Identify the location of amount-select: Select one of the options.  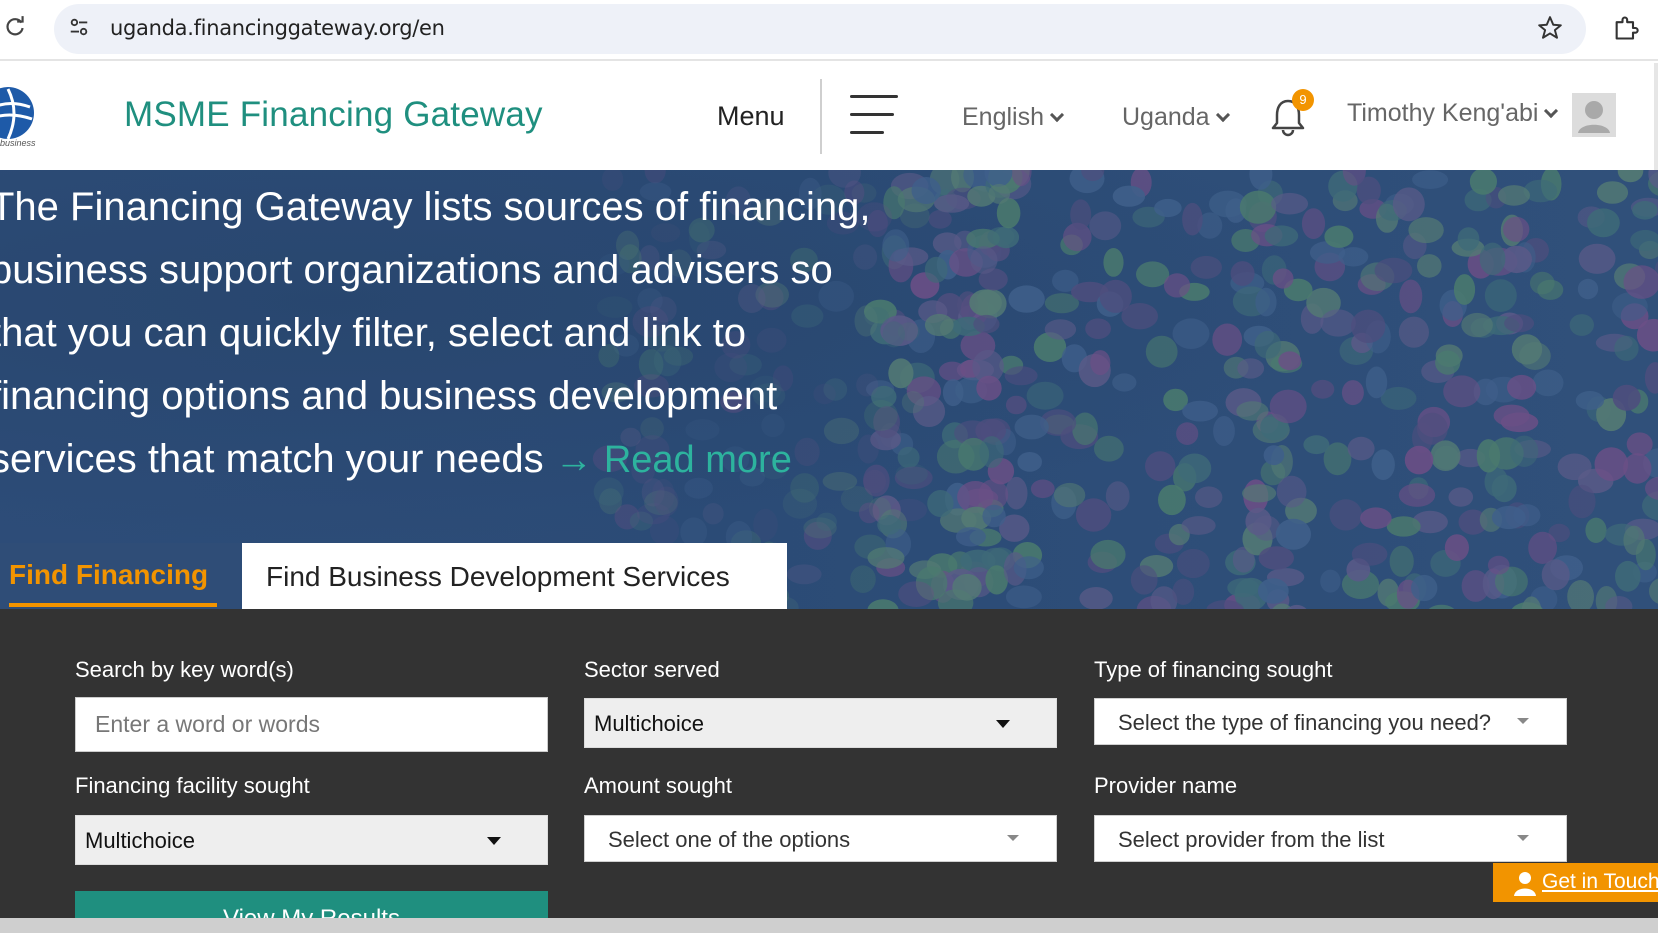
(820, 838).